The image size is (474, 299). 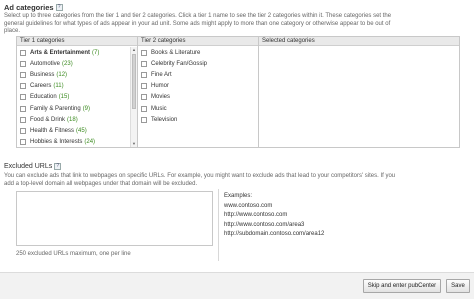 I want to click on ad-categories-title: Ad categories, so click(x=29, y=7).